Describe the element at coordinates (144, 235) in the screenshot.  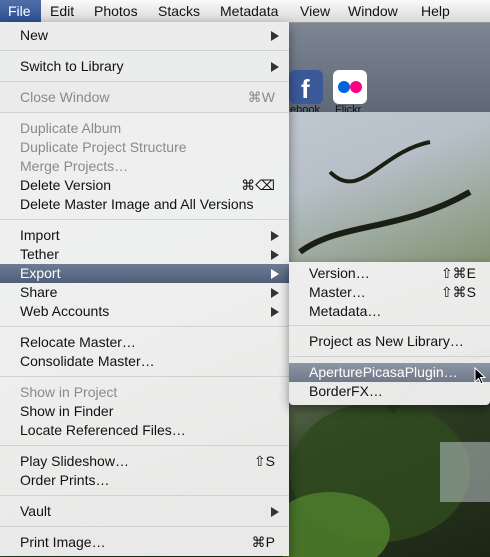
I see `menu-item-import: Import` at that location.